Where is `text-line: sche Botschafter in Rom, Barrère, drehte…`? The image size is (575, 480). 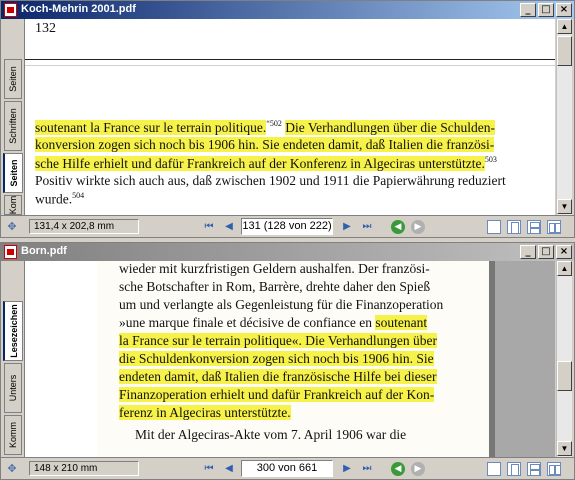
text-line: sche Botschafter in Rom, Barrère, drehte… is located at coordinates (275, 286).